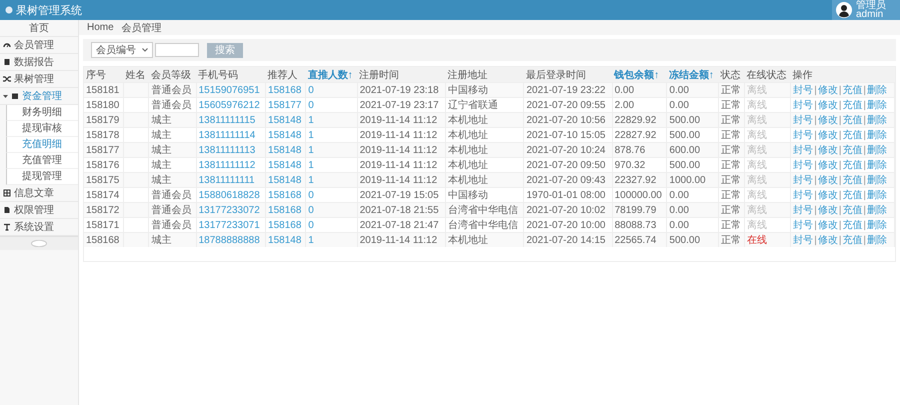 This screenshot has height=405, width=900. I want to click on column-header: 注册时间, so click(401, 74).